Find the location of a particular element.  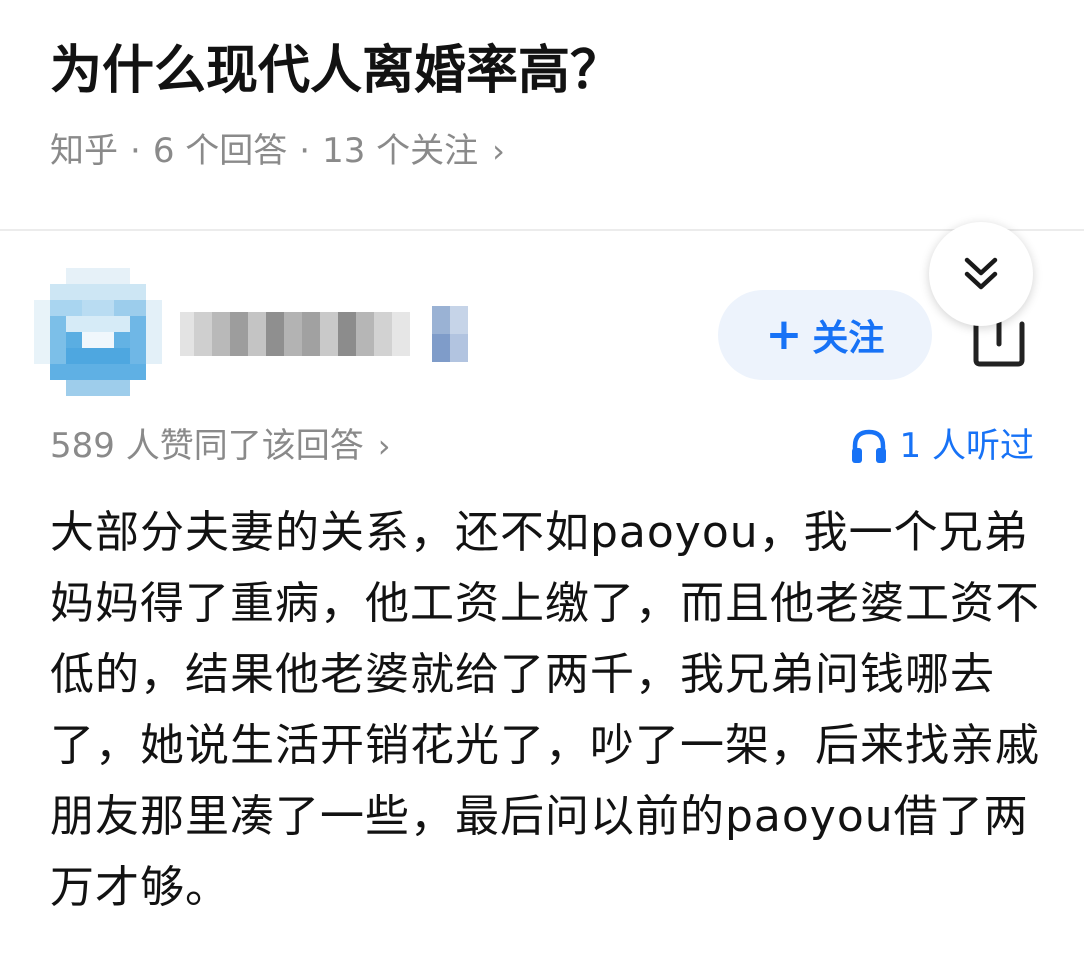

follow-button: + 关注 is located at coordinates (825, 335).